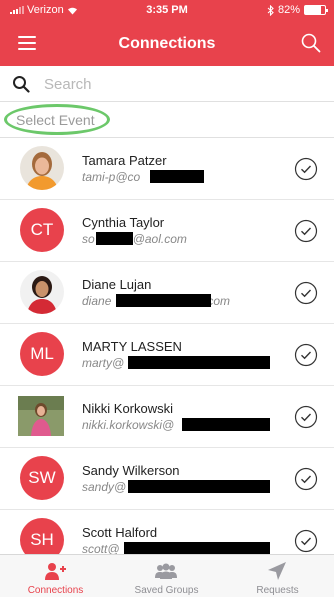  I want to click on add-person-icon, so click(55, 571).